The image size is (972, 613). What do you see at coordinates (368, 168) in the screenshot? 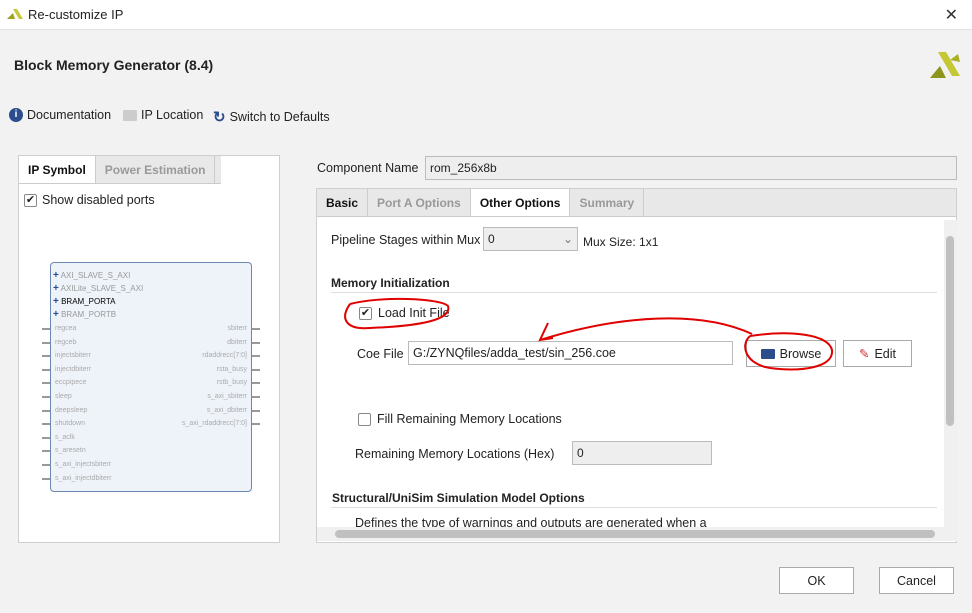
I see `component-name-label: Component Name` at bounding box center [368, 168].